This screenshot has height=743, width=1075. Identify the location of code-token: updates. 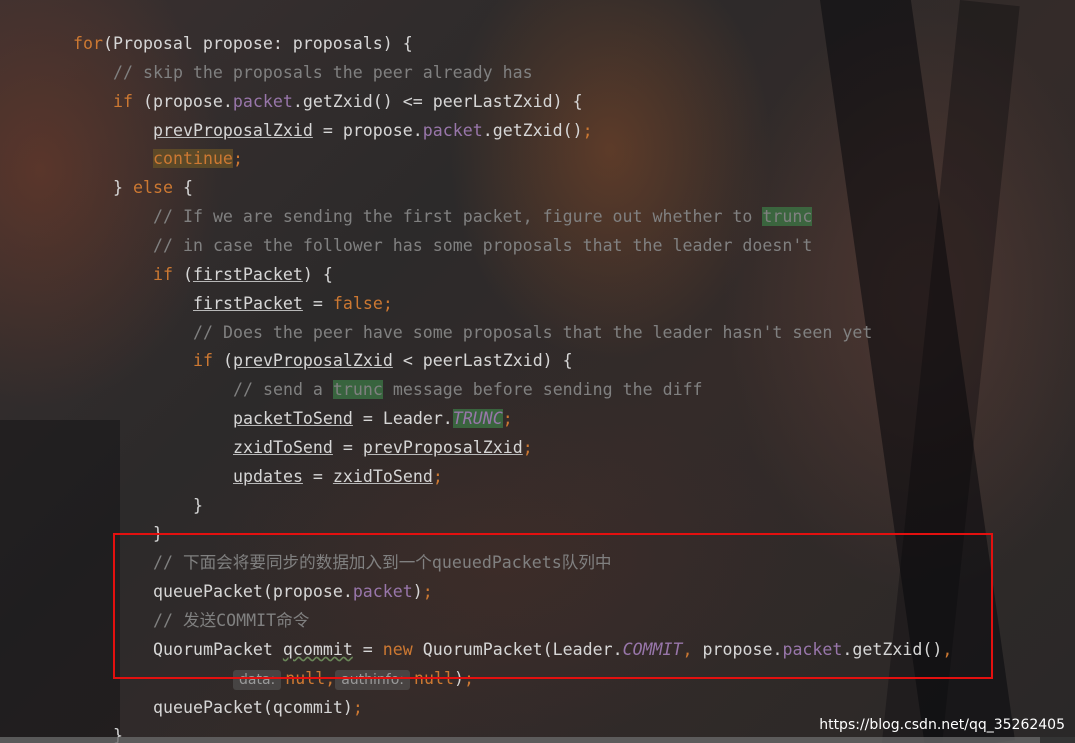
(268, 476).